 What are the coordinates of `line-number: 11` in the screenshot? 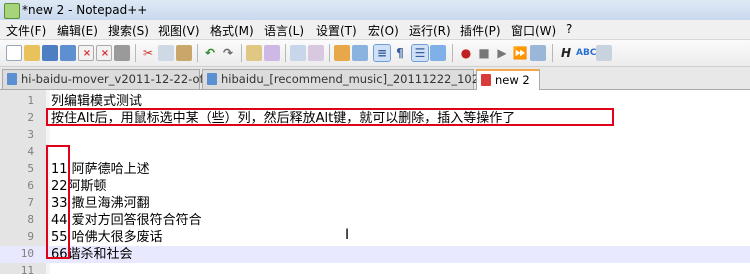 It's located at (27, 270).